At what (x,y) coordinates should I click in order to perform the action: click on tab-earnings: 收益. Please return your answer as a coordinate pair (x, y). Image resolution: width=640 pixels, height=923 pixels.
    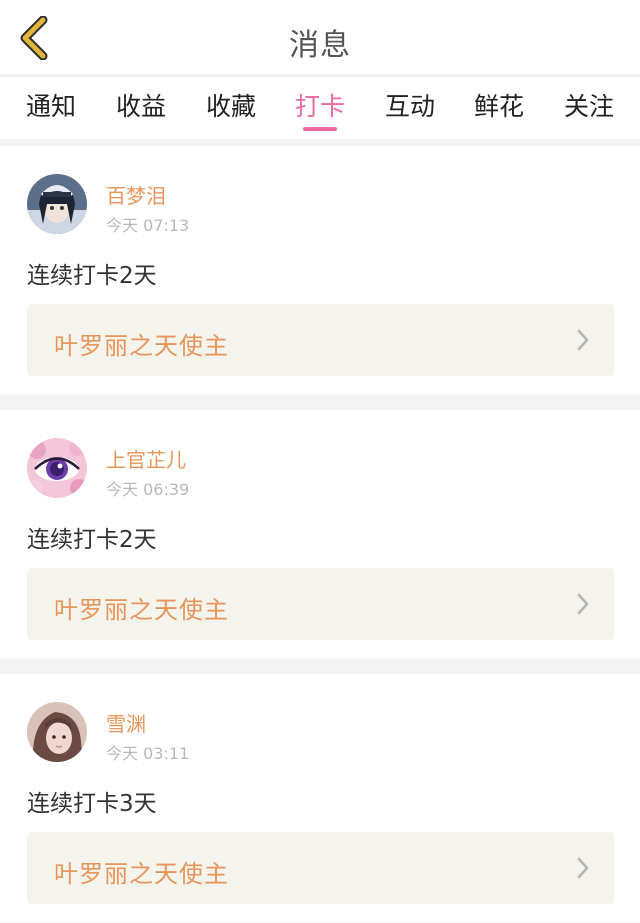
    Looking at the image, I should click on (141, 109).